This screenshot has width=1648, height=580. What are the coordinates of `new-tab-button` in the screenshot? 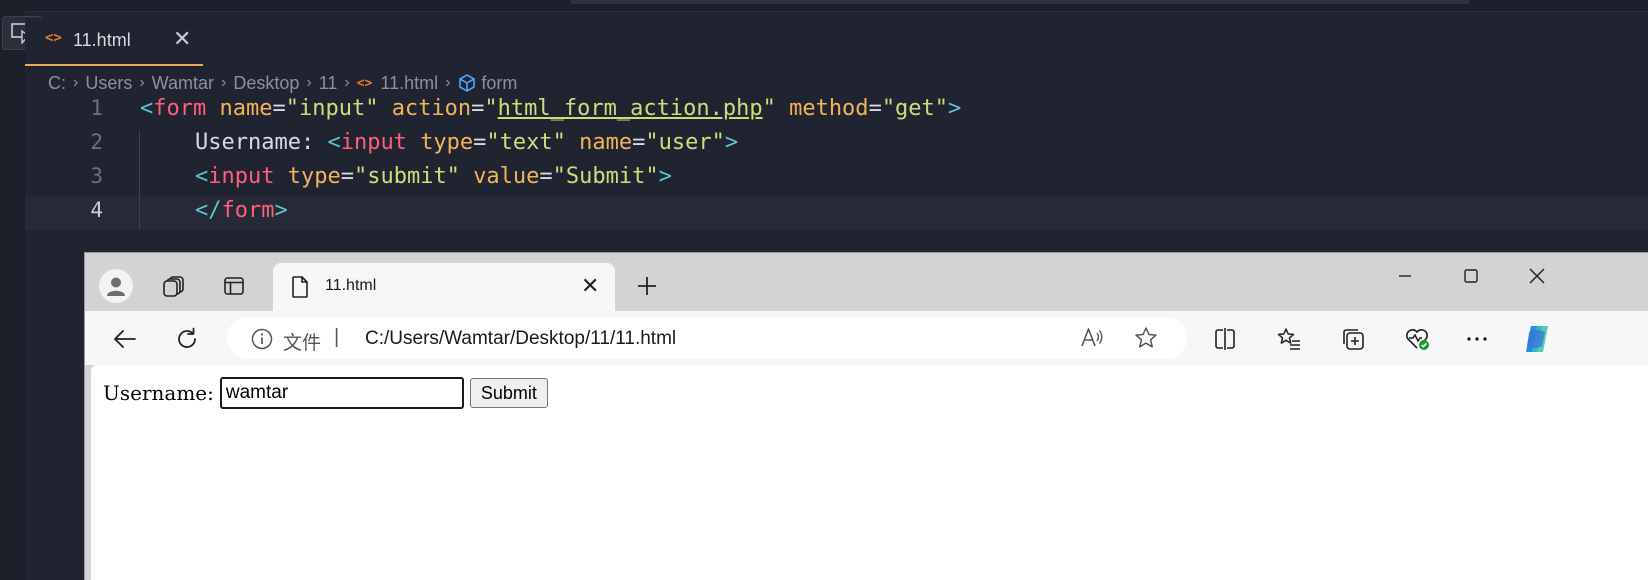 It's located at (647, 286).